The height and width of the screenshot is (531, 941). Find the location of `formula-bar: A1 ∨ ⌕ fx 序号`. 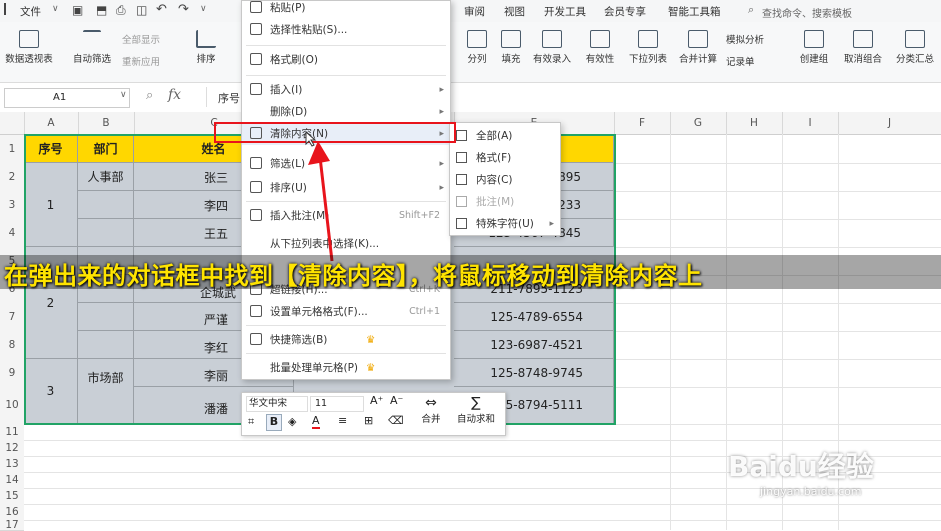

formula-bar: A1 ∨ ⌕ fx 序号 is located at coordinates (470, 98).